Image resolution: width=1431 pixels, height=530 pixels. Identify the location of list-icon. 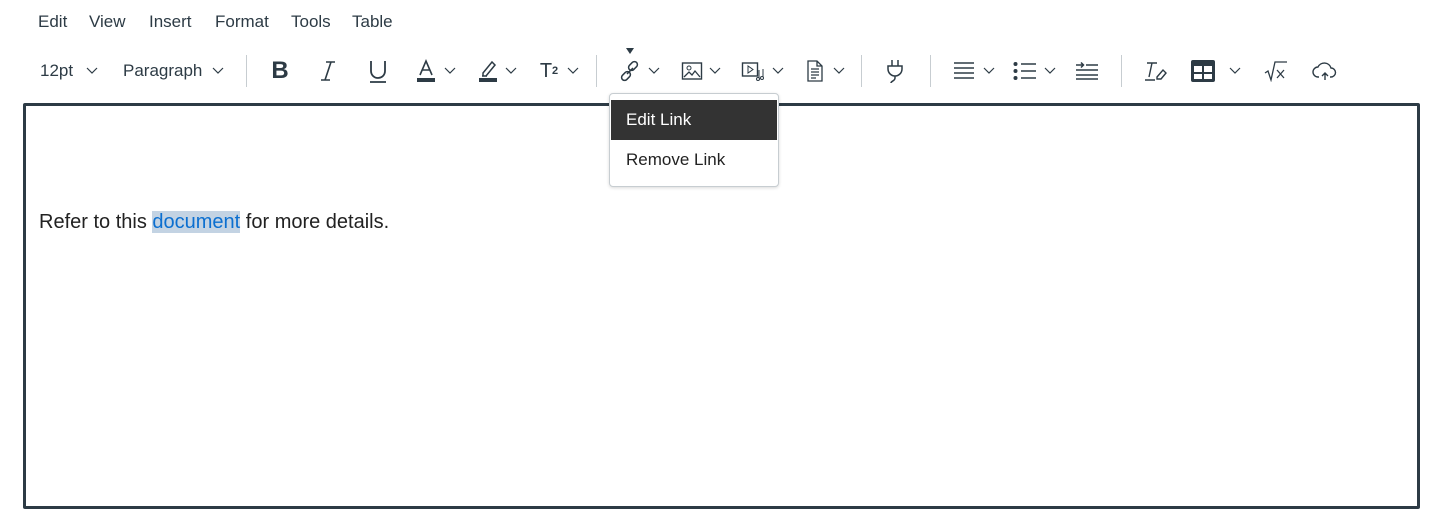
(1024, 71).